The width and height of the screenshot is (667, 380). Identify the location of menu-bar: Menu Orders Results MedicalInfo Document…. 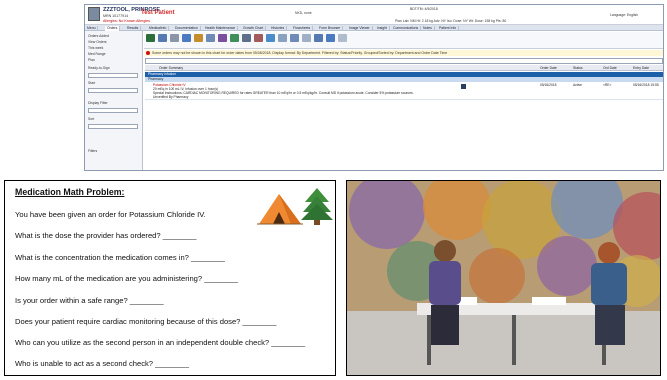
(374, 28).